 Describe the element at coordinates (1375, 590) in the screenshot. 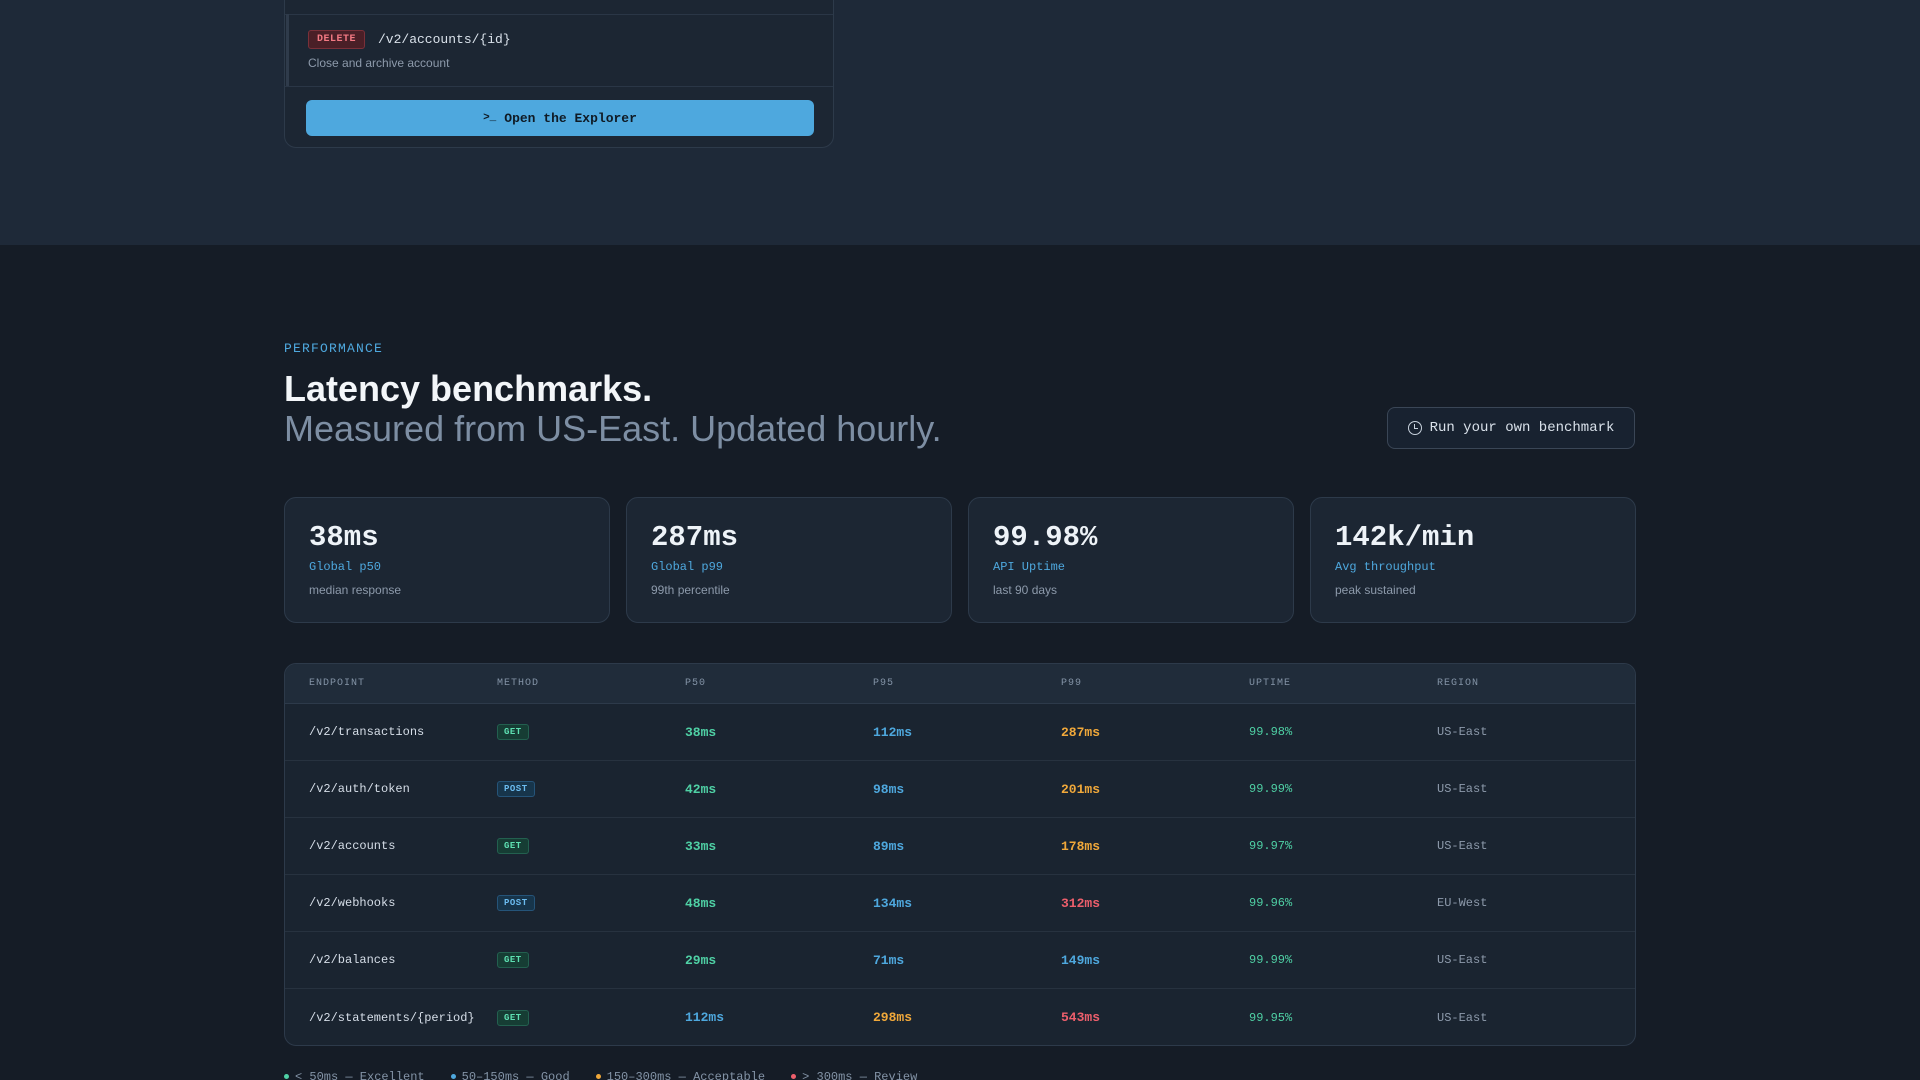

I see `stat-sublabel: peak sustained` at that location.